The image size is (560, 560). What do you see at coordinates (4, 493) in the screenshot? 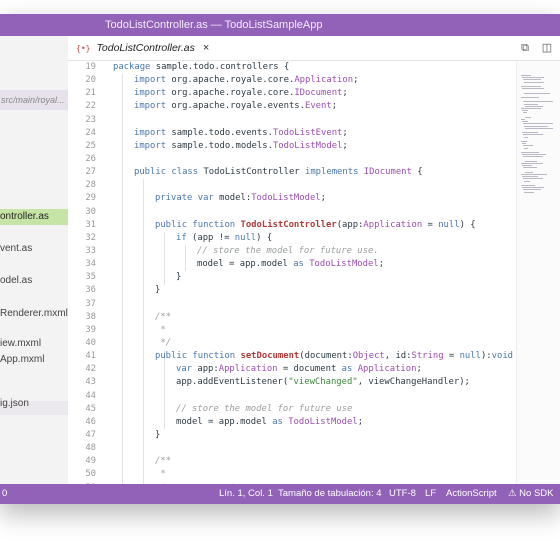
I see `status-problems-count: 0` at bounding box center [4, 493].